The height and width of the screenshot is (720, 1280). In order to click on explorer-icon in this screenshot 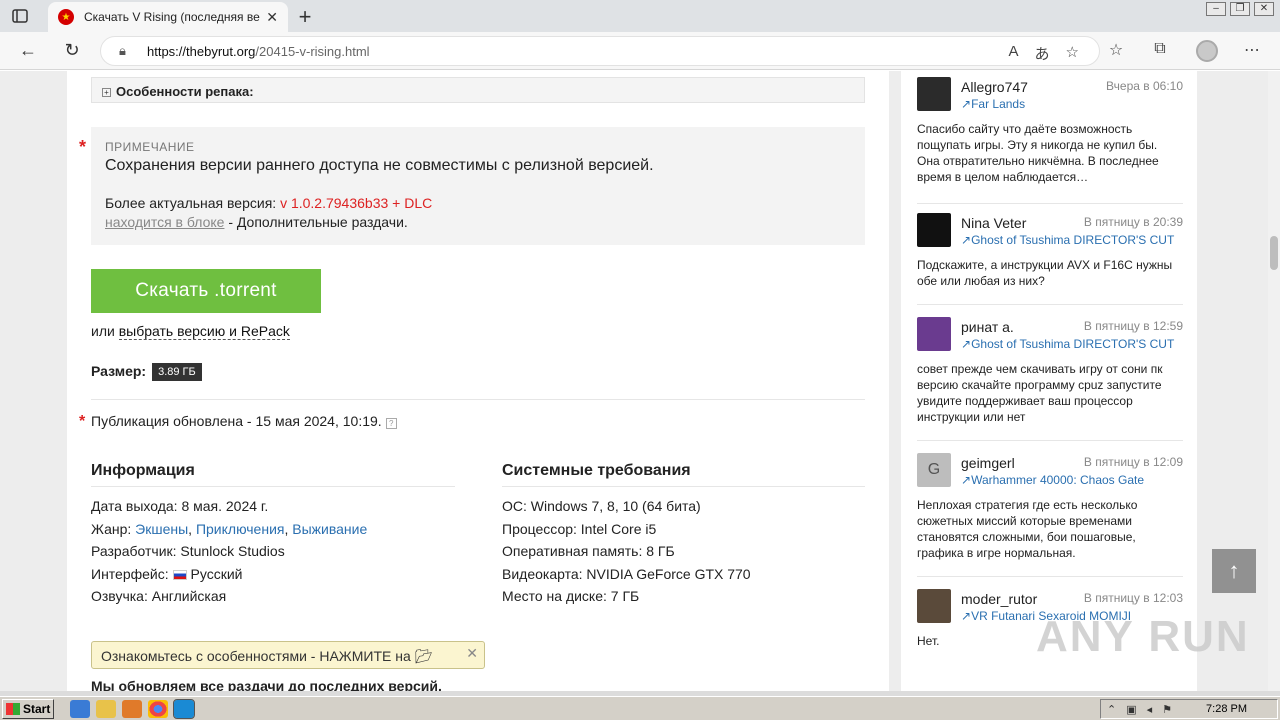, I will do `click(106, 709)`.